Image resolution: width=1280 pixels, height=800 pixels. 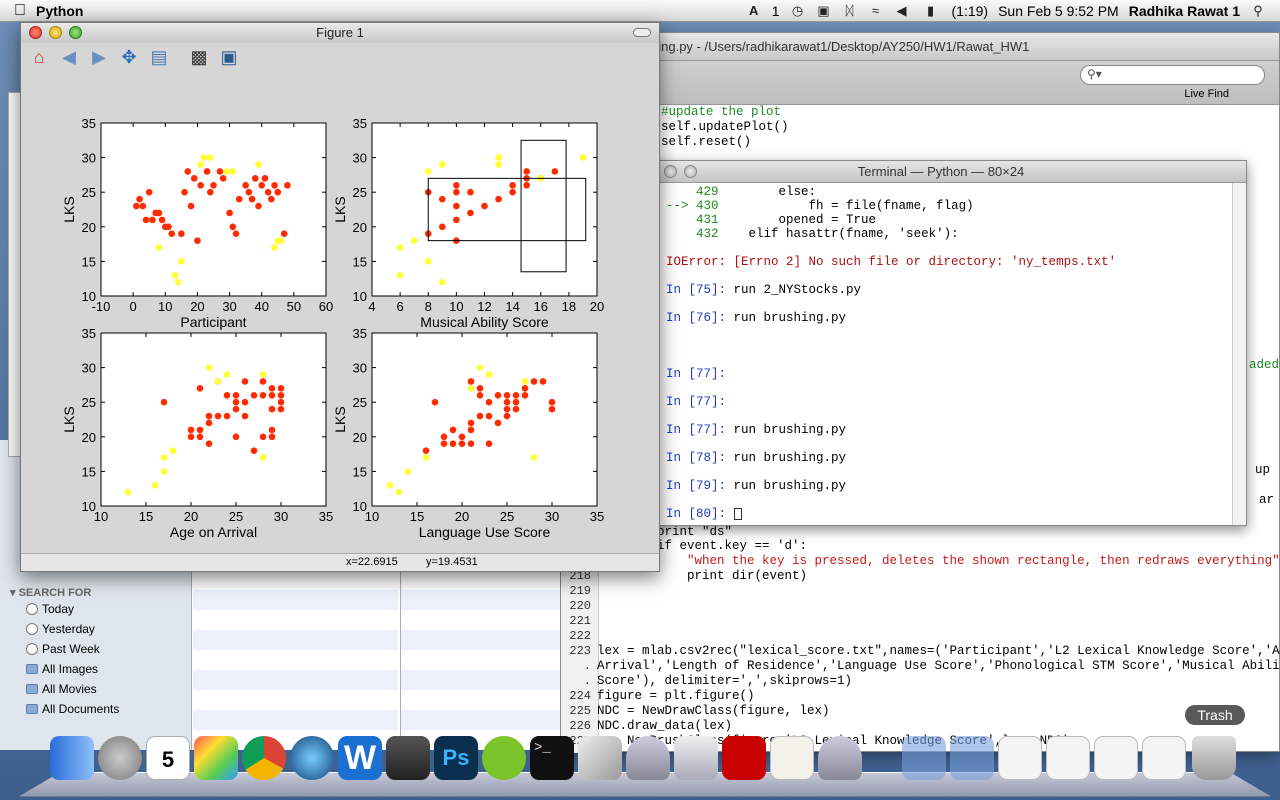 I want to click on y-tick-label: 10, so click(x=89, y=506).